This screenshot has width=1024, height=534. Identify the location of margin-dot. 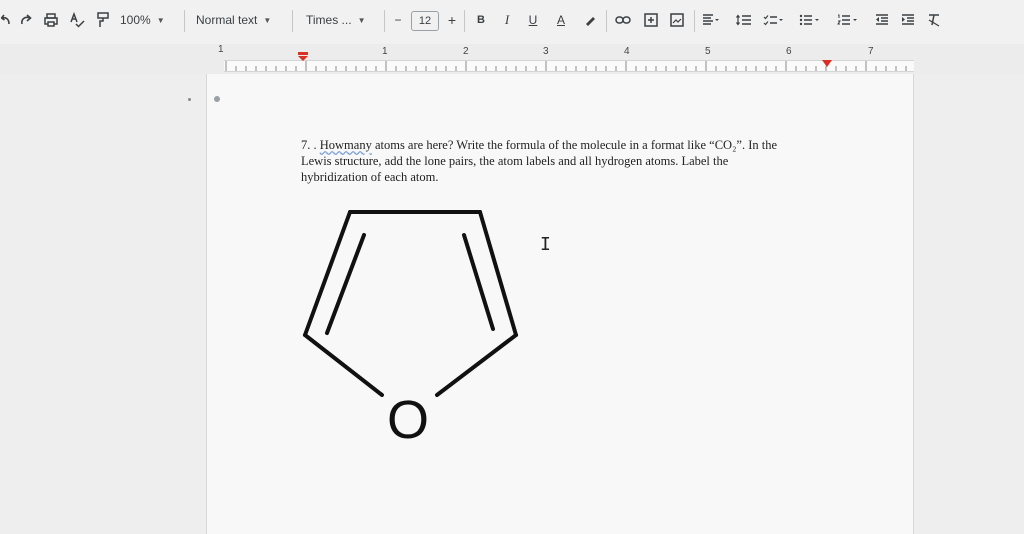
(189, 99).